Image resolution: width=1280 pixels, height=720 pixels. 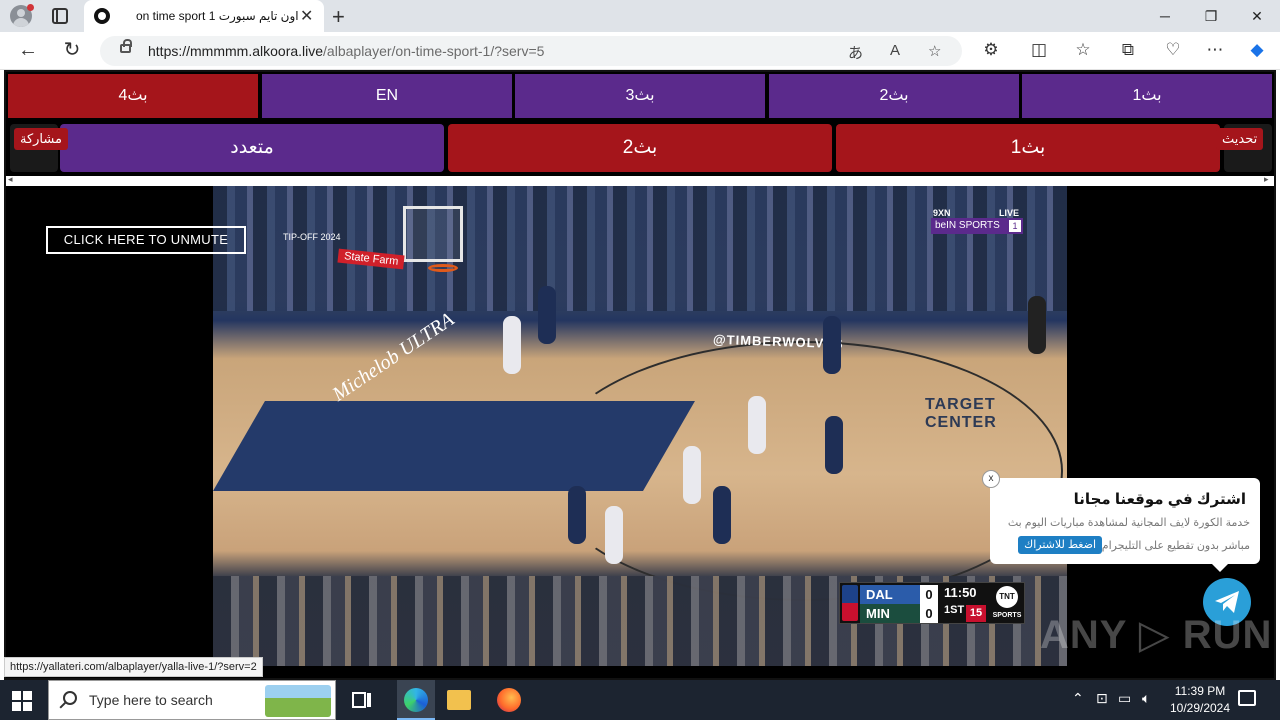 I want to click on server-button-1: بث1, so click(x=1147, y=96).